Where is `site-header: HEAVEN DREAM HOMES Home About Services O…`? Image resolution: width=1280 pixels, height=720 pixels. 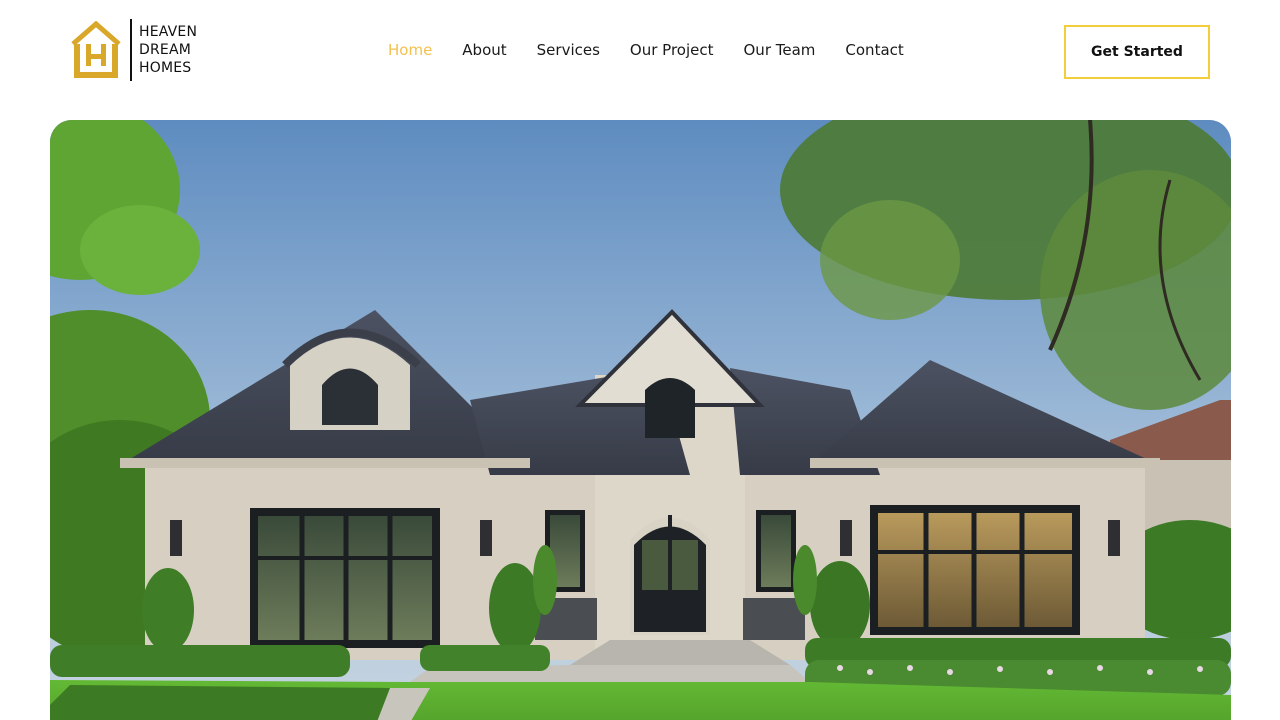 site-header: HEAVEN DREAM HOMES Home About Services O… is located at coordinates (640, 50).